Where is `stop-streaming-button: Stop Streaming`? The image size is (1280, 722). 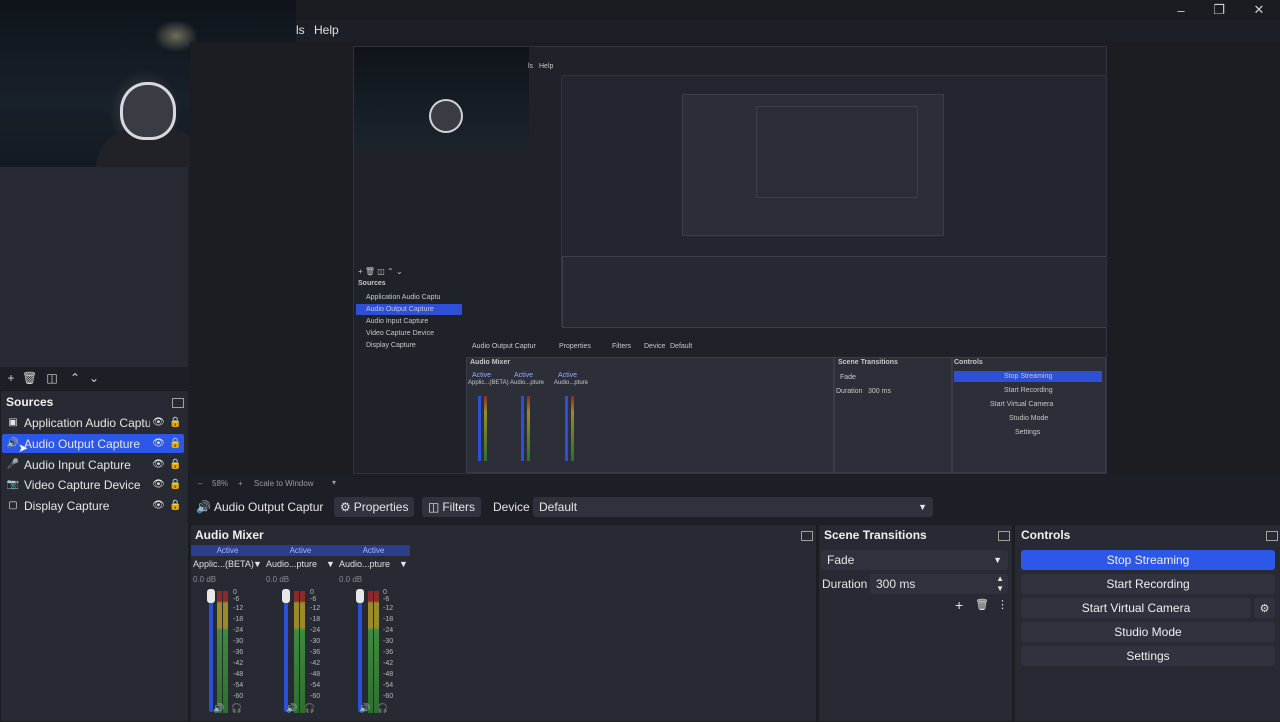 stop-streaming-button: Stop Streaming is located at coordinates (1148, 560).